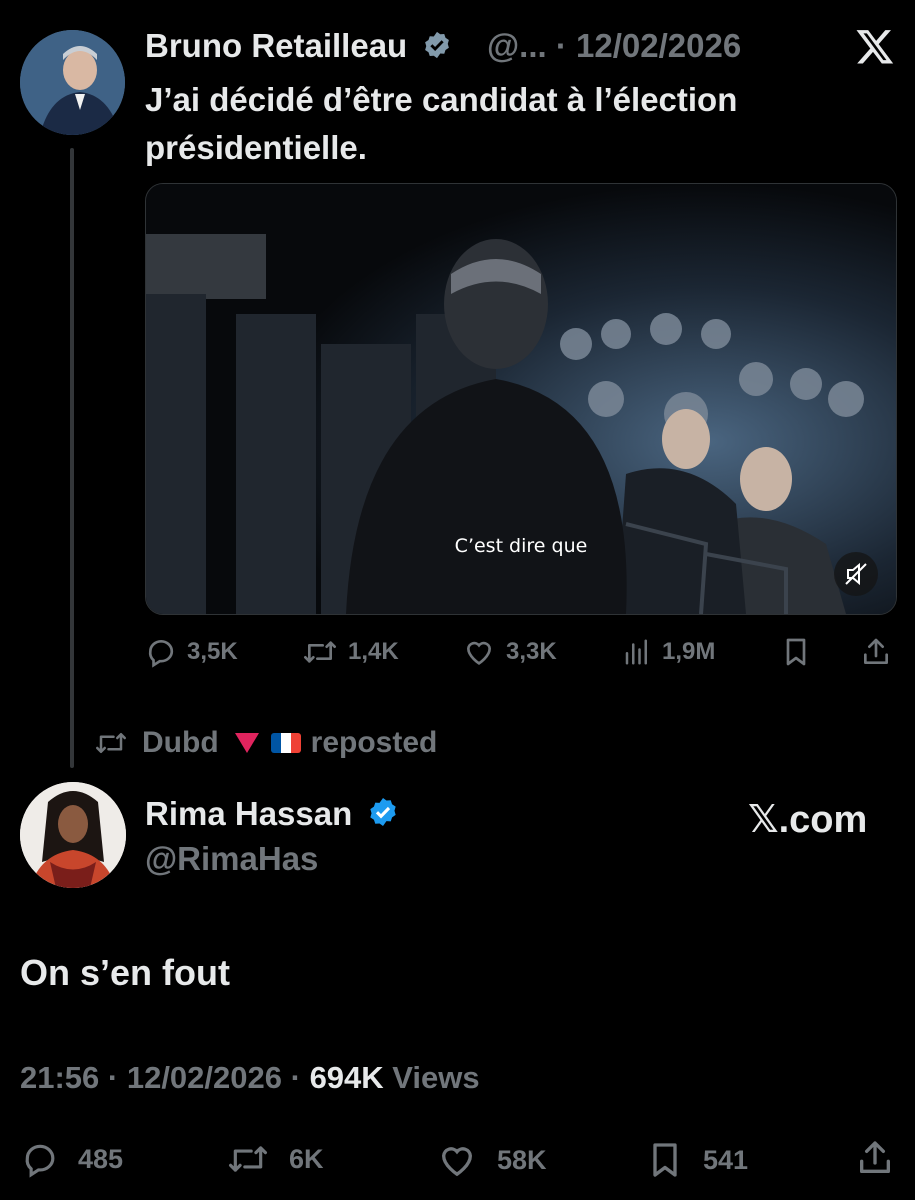  I want to click on repost-banner: Dubd reposted, so click(269, 743).